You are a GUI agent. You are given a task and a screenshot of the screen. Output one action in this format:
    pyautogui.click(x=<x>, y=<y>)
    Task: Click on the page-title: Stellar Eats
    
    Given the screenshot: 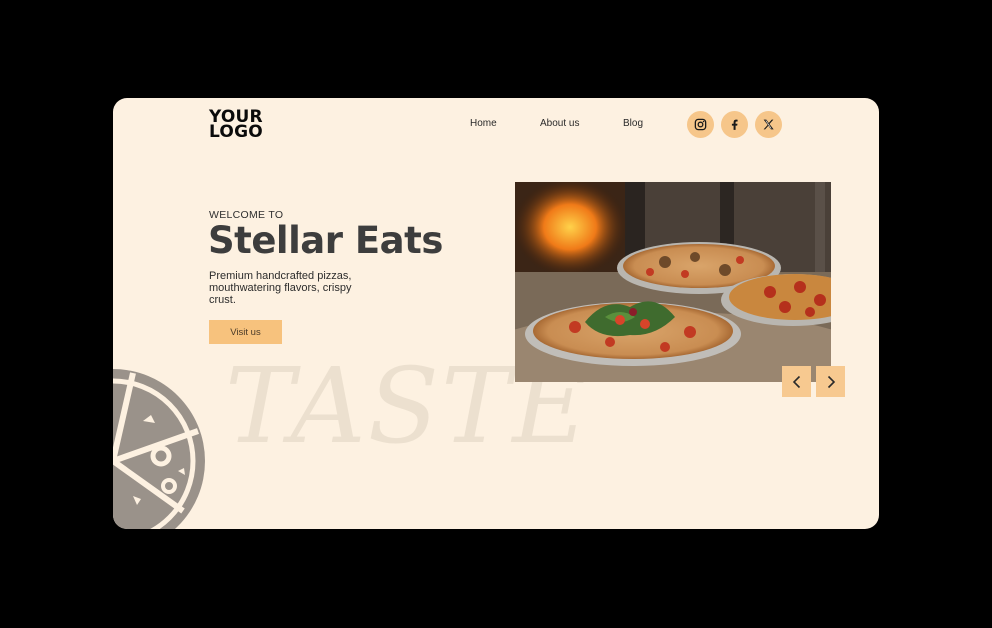 What is the action you would take?
    pyautogui.click(x=325, y=240)
    